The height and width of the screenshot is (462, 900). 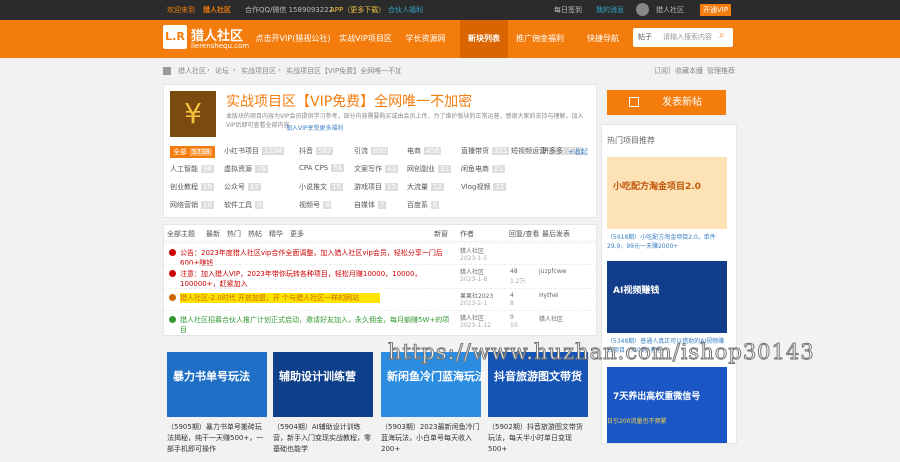 What do you see at coordinates (192, 71) in the screenshot?
I see `crumb-0: 猎人社区` at bounding box center [192, 71].